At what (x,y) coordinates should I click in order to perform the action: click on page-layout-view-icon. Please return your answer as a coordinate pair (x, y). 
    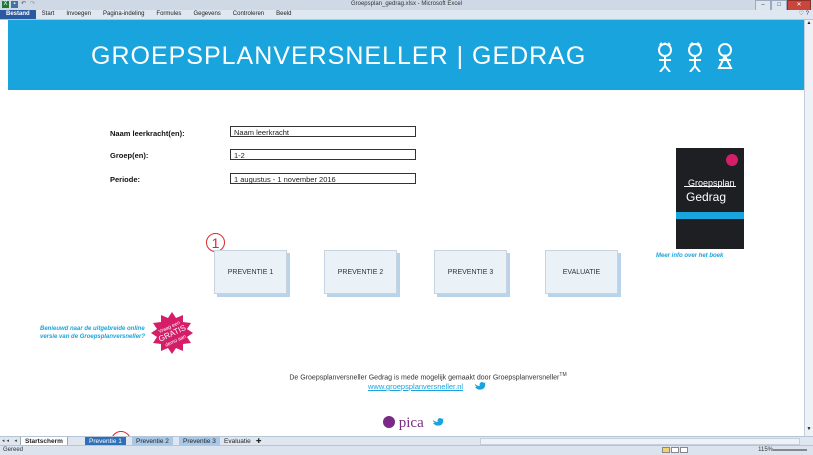
    Looking at the image, I should click on (675, 450).